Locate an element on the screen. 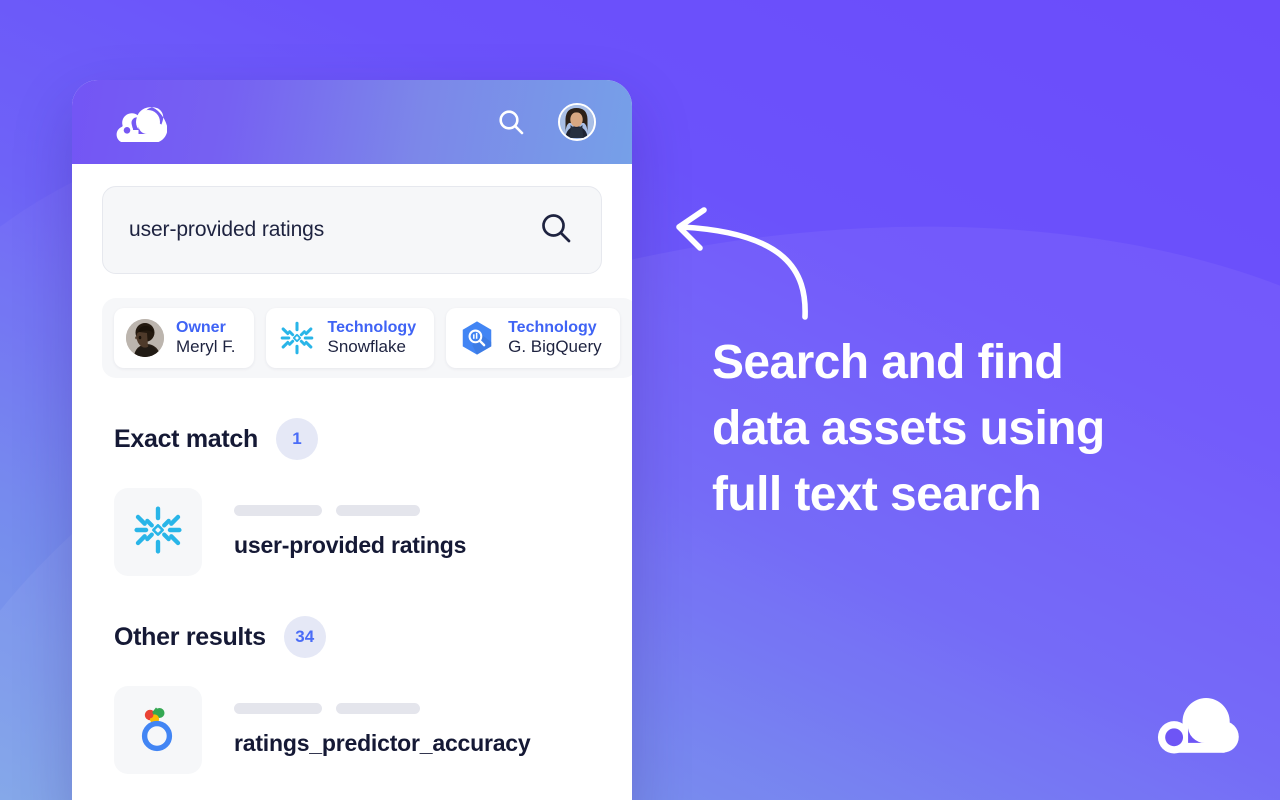 This screenshot has height=800, width=1280. chip-owner: Owner Meryl F. is located at coordinates (184, 338).